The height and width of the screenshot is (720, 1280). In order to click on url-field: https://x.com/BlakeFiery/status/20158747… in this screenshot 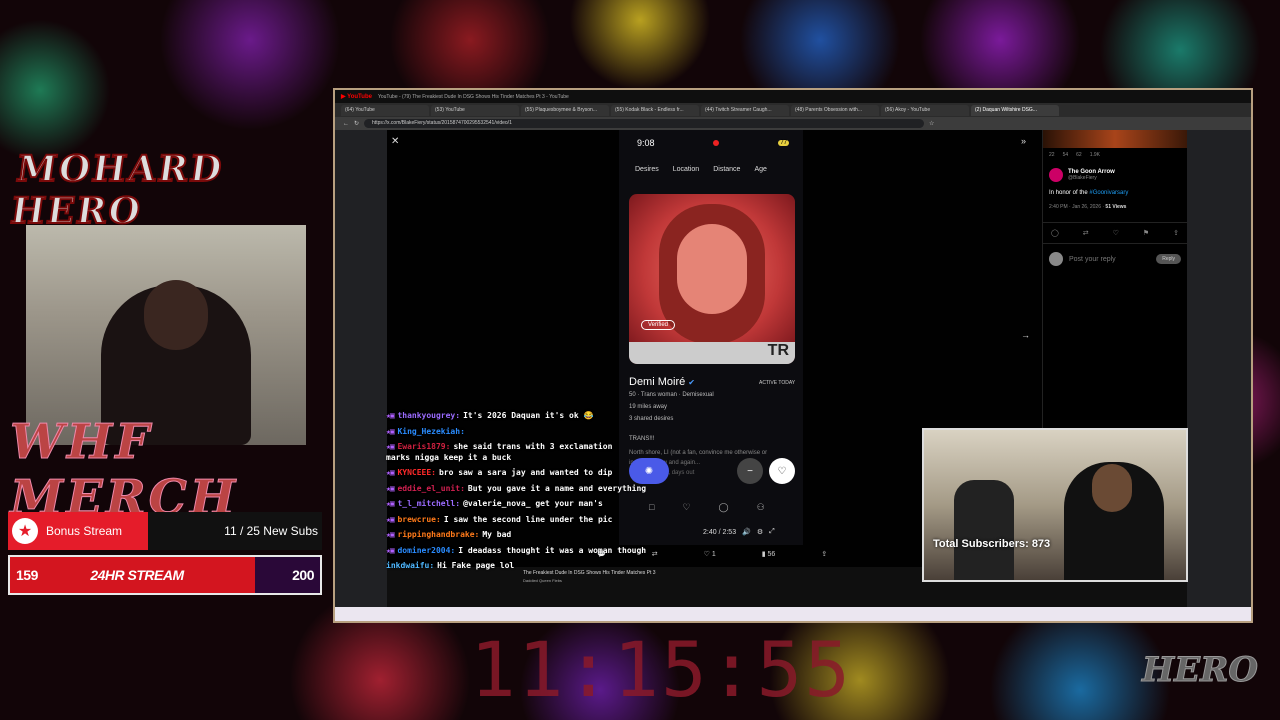, I will do `click(644, 123)`.